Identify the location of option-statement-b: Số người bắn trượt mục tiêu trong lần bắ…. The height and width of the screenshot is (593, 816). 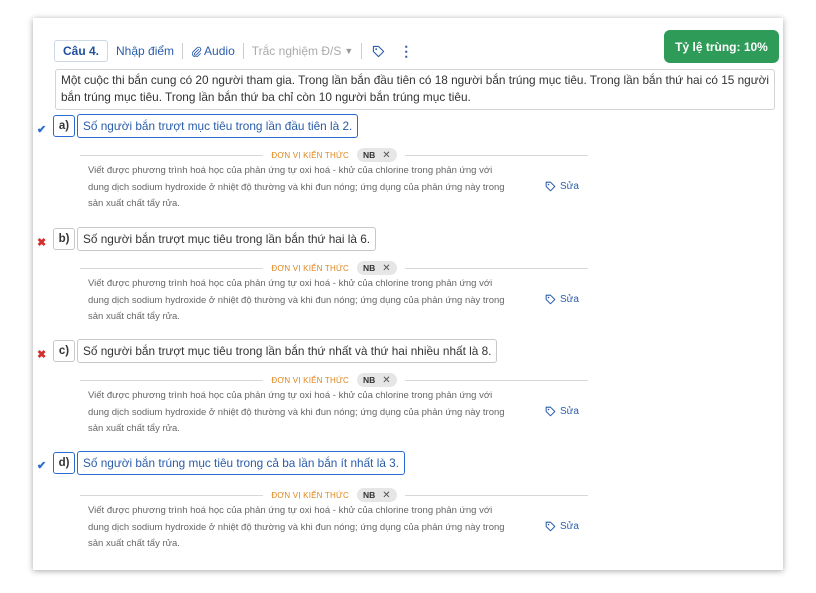
(227, 239).